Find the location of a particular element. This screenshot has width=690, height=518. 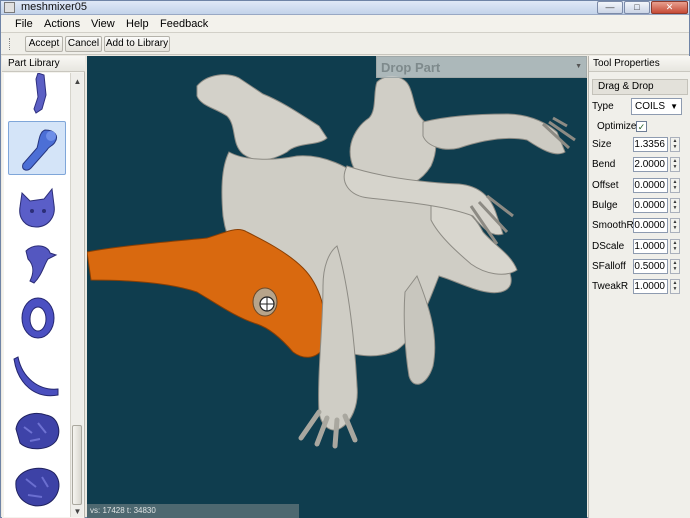

dscale-label: DScale is located at coordinates (608, 246).